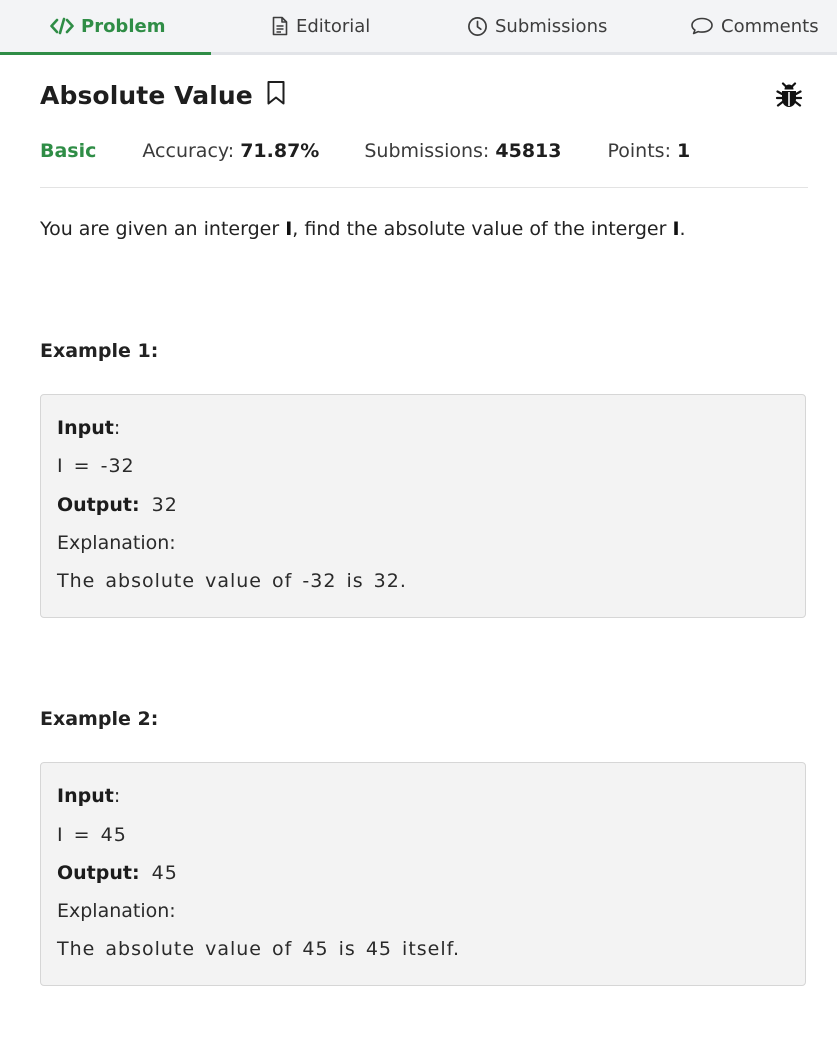 The image size is (837, 1053). I want to click on input-value: I = 45, so click(92, 835).